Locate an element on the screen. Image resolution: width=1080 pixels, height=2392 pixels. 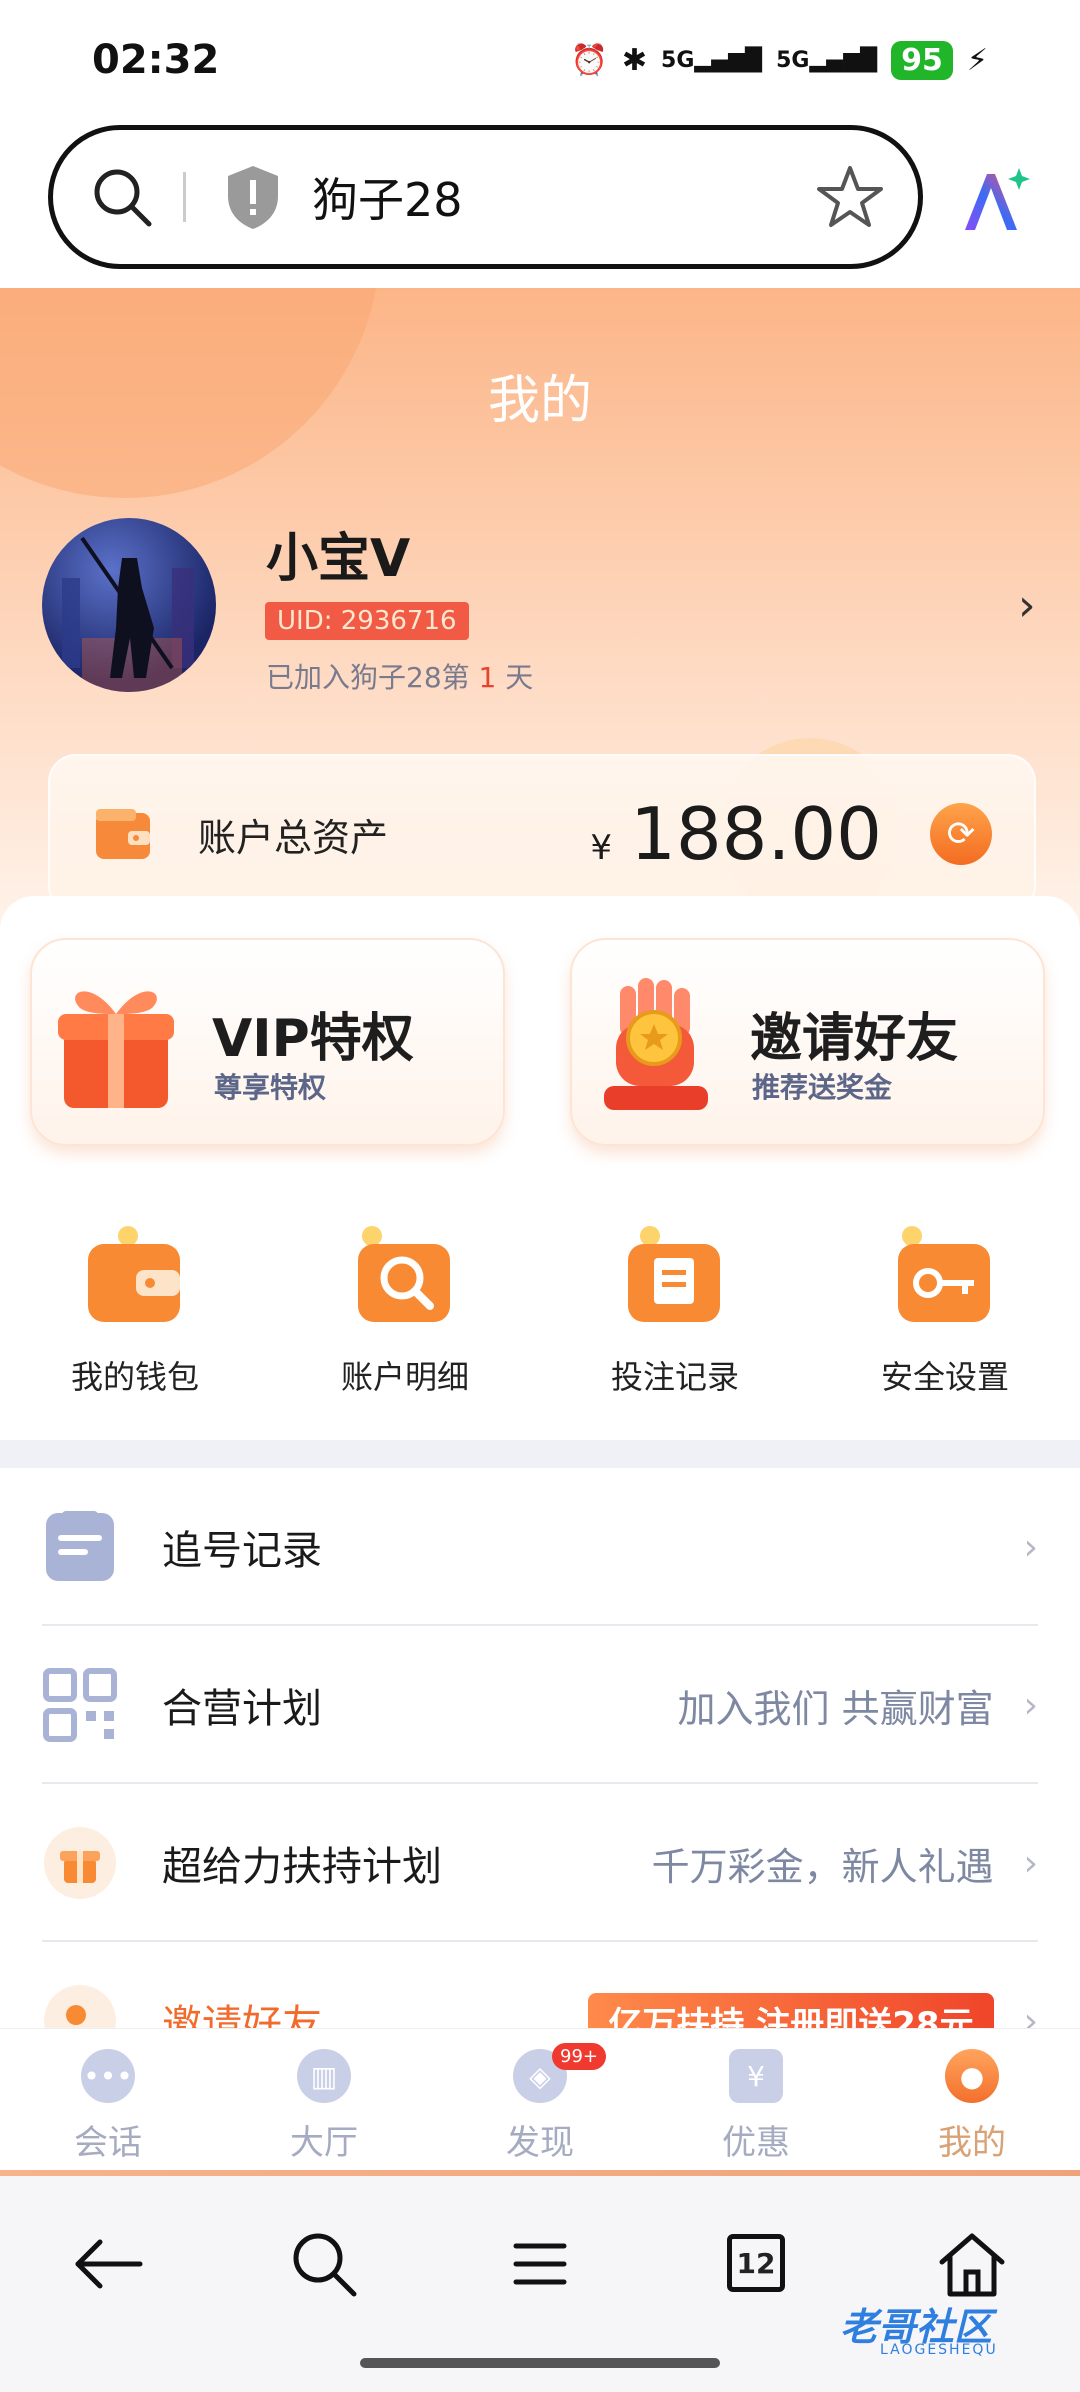
charging-icon: ⚡ is located at coordinates (977, 60).